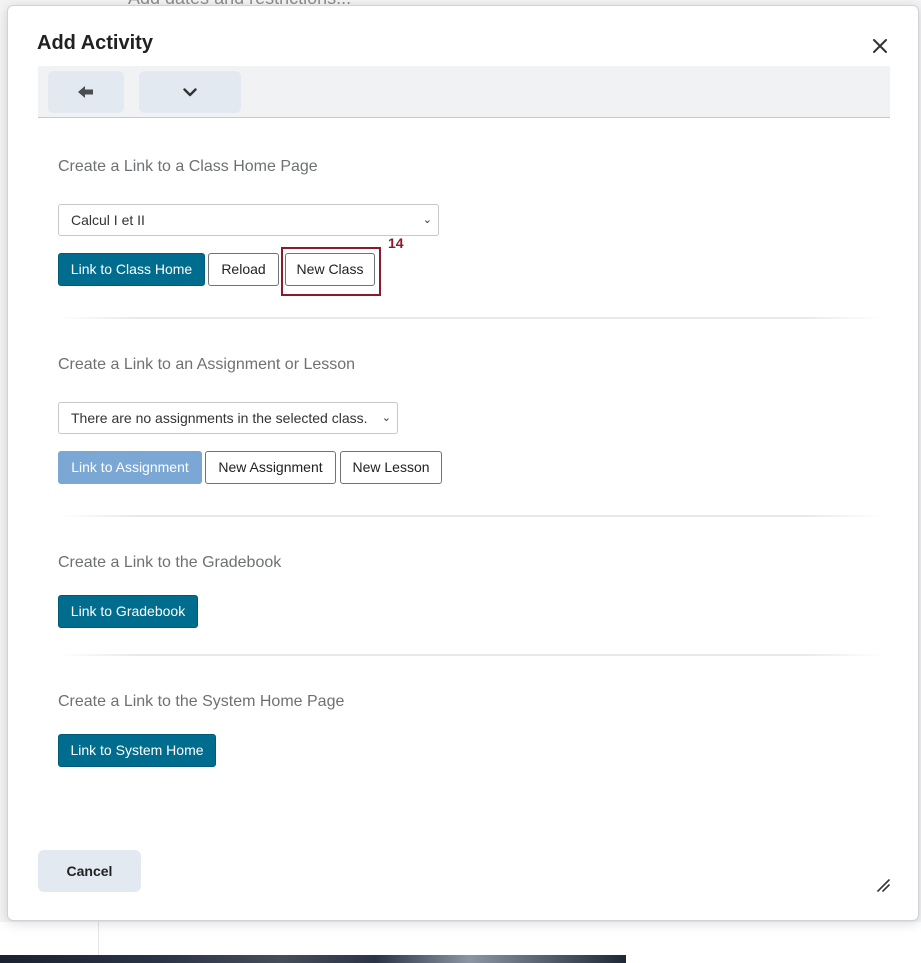 This screenshot has width=921, height=963. I want to click on close-button, so click(880, 46).